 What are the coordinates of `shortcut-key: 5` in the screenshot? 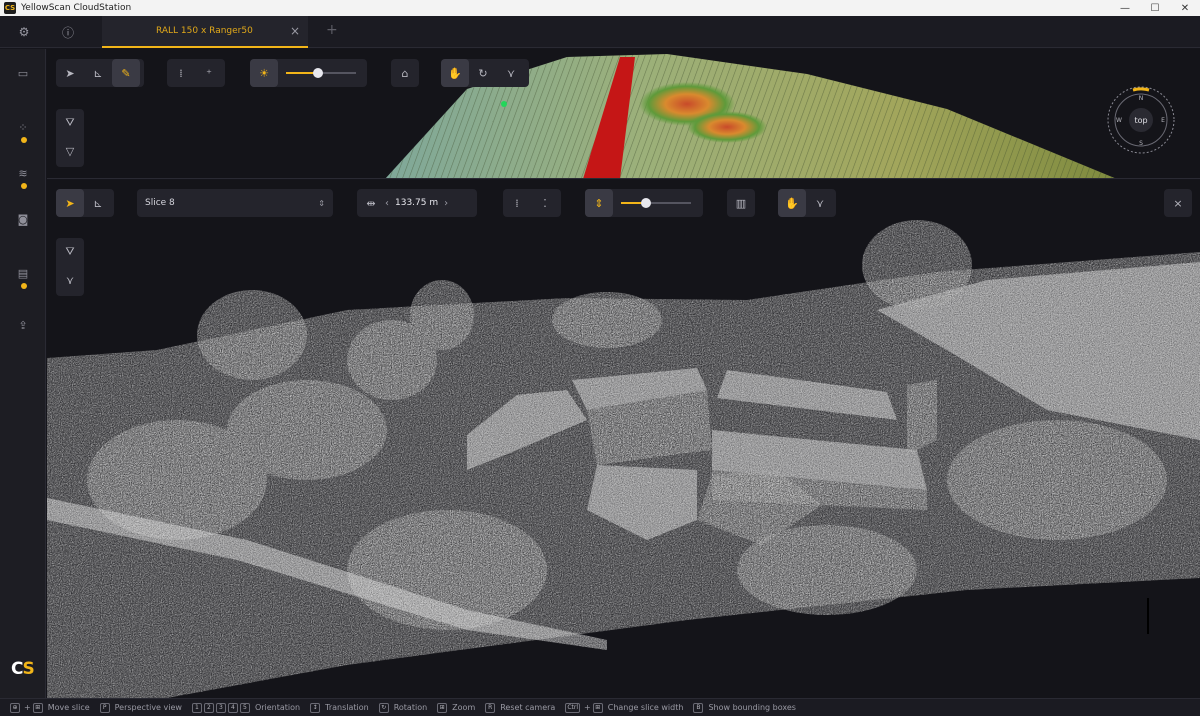 It's located at (244, 707).